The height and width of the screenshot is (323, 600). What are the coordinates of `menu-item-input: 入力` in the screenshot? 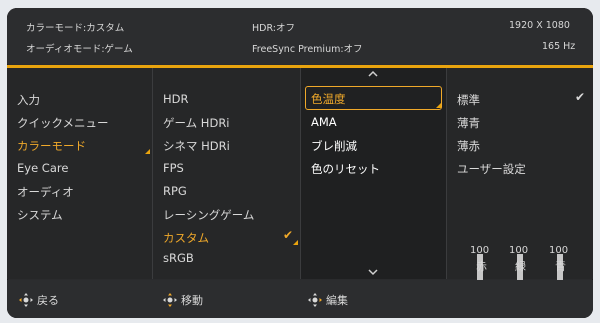 It's located at (28, 100).